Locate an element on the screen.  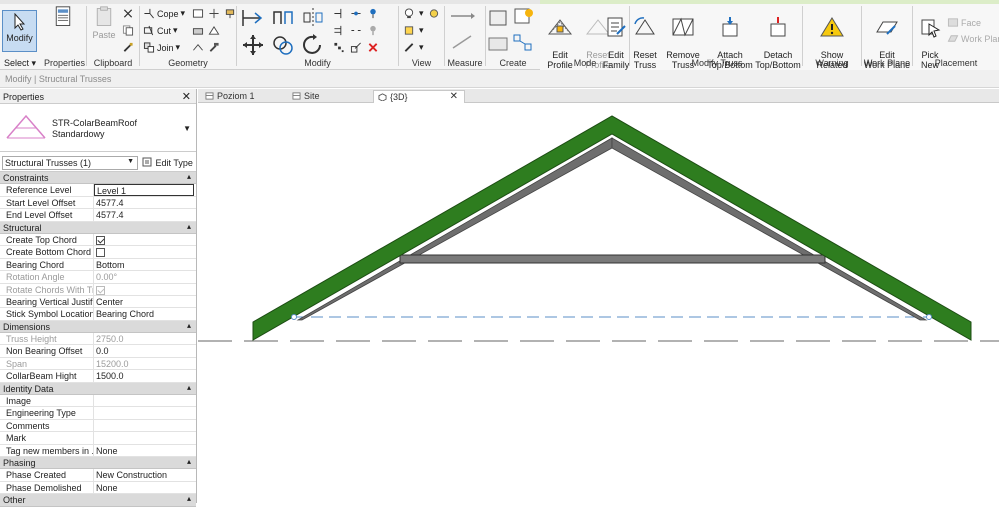
chevron-down-icon: ▼ is located at coordinates (187, 128).